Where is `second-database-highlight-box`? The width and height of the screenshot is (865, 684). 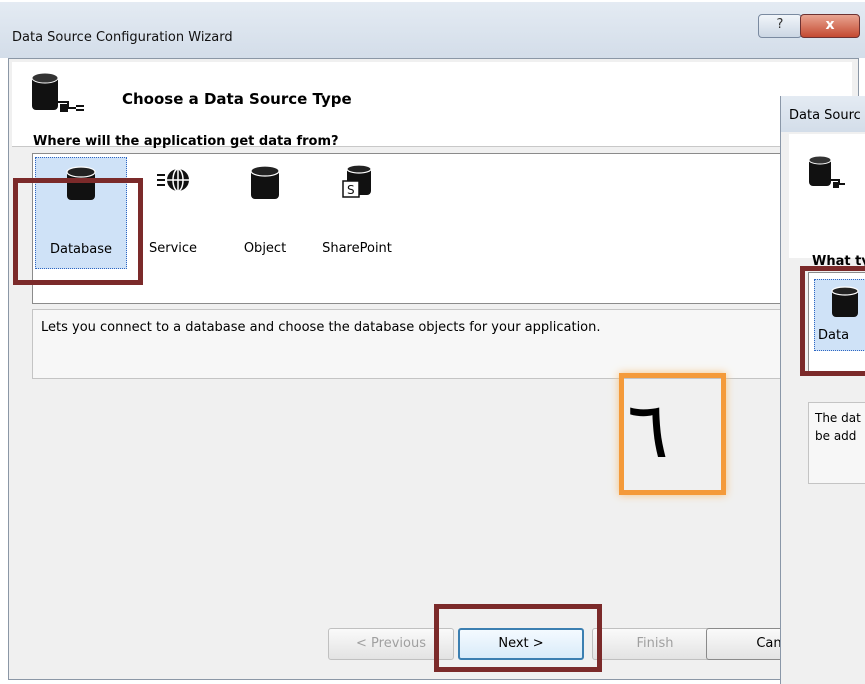
second-database-highlight-box is located at coordinates (832, 321).